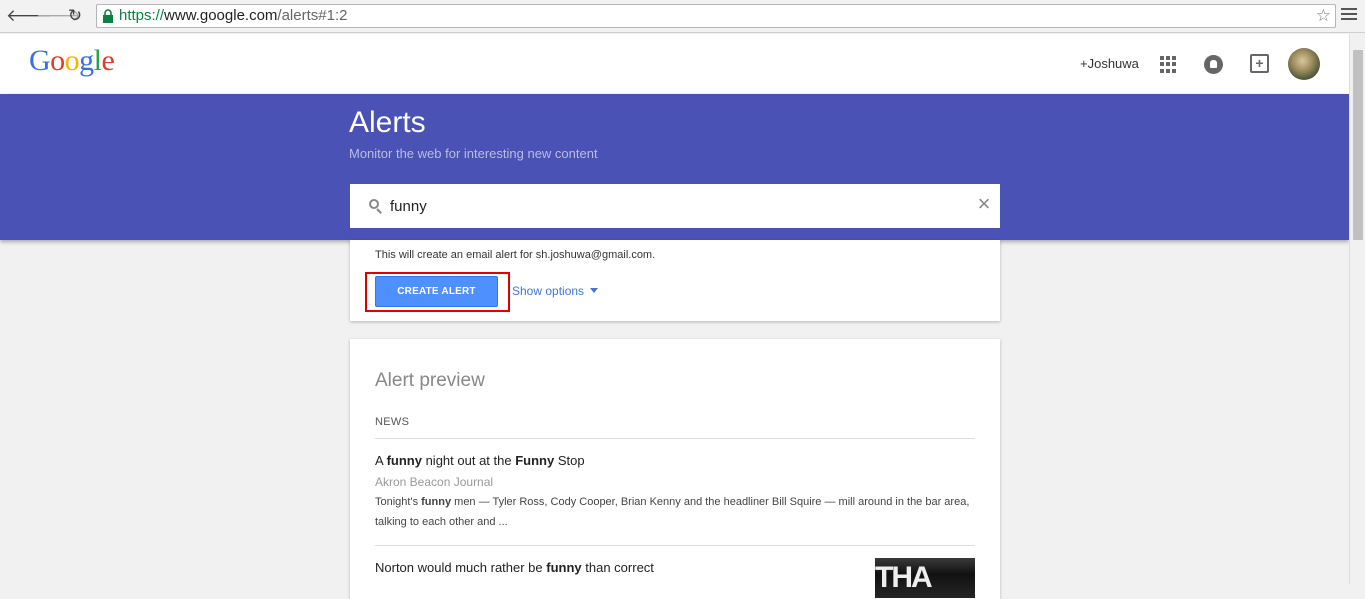 This screenshot has width=1365, height=599. Describe the element at coordinates (408, 206) in the screenshot. I see `alert-query-value: funny` at that location.